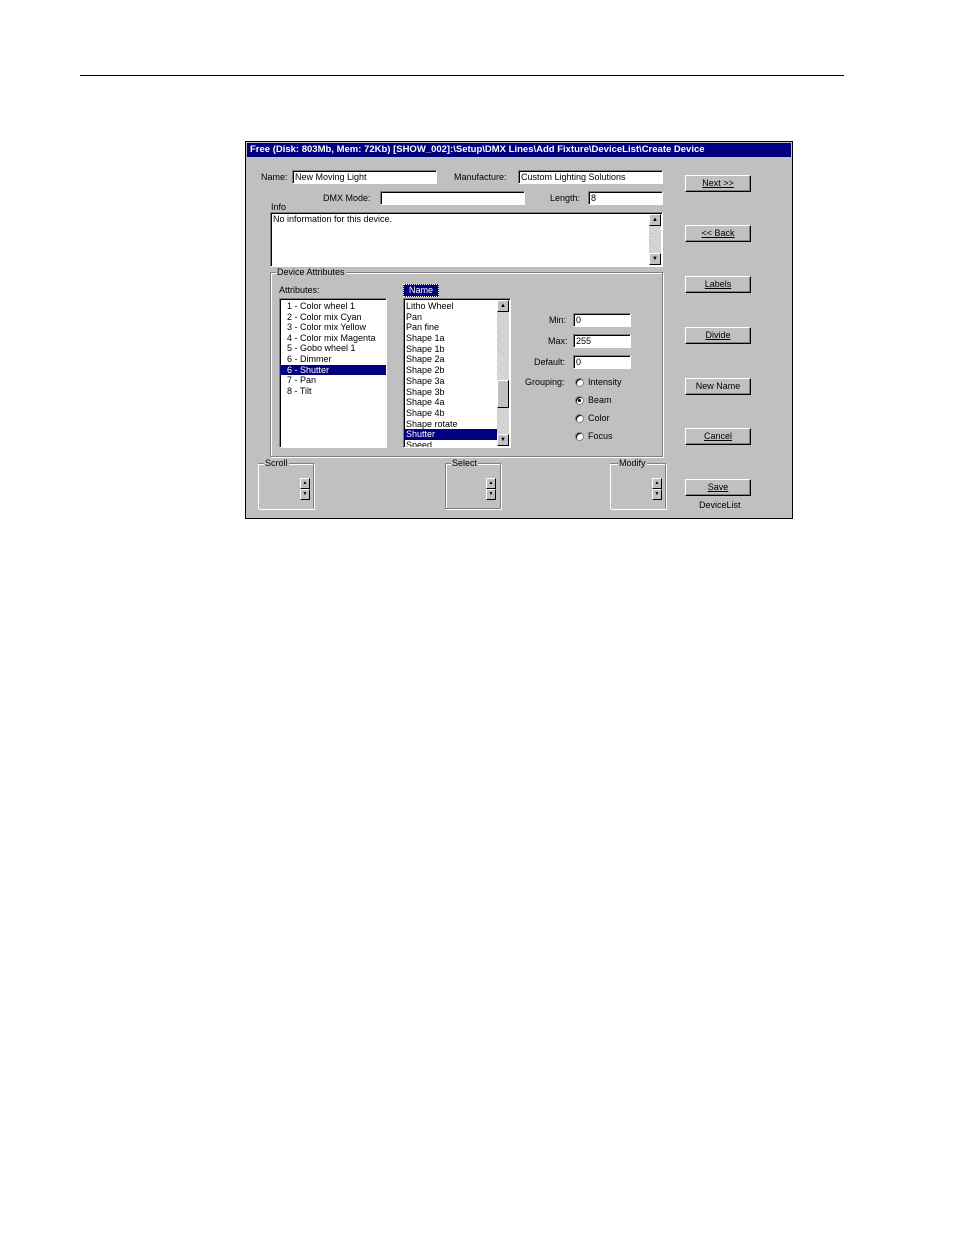 The image size is (954, 1235). Describe the element at coordinates (333, 327) in the screenshot. I see `attribute-list-item: 3 - Color mix Yellow` at that location.